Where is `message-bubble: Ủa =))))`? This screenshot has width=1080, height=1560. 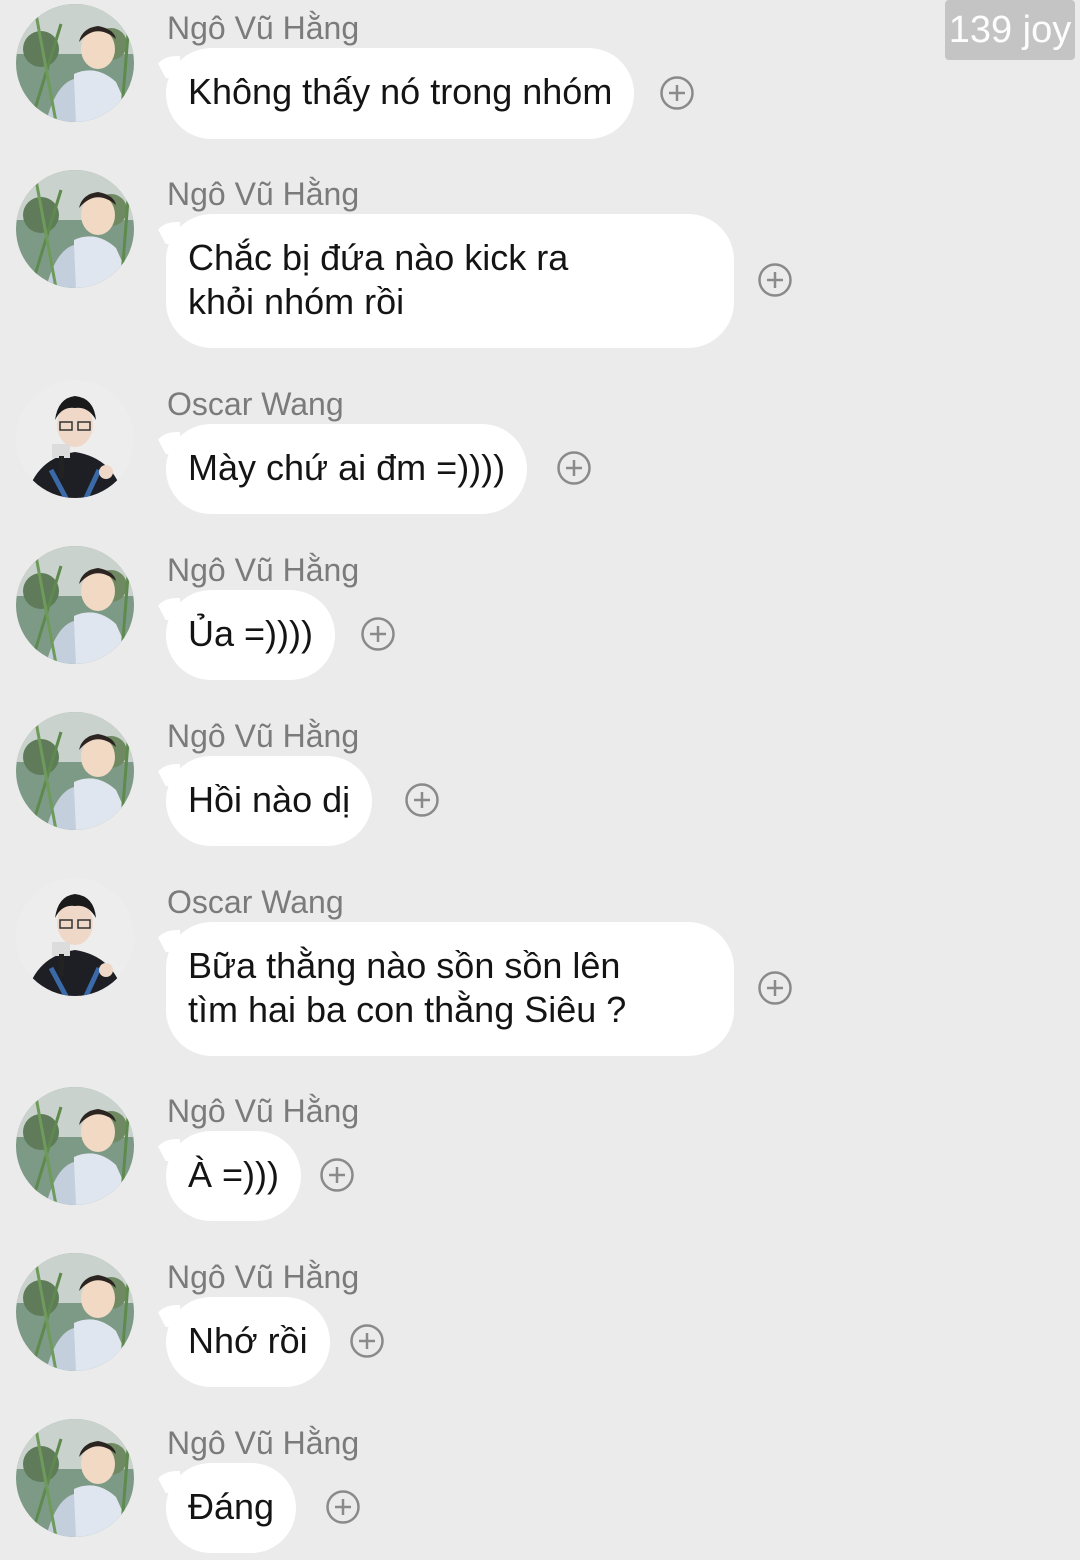 message-bubble: Ủa =)))) is located at coordinates (250, 635).